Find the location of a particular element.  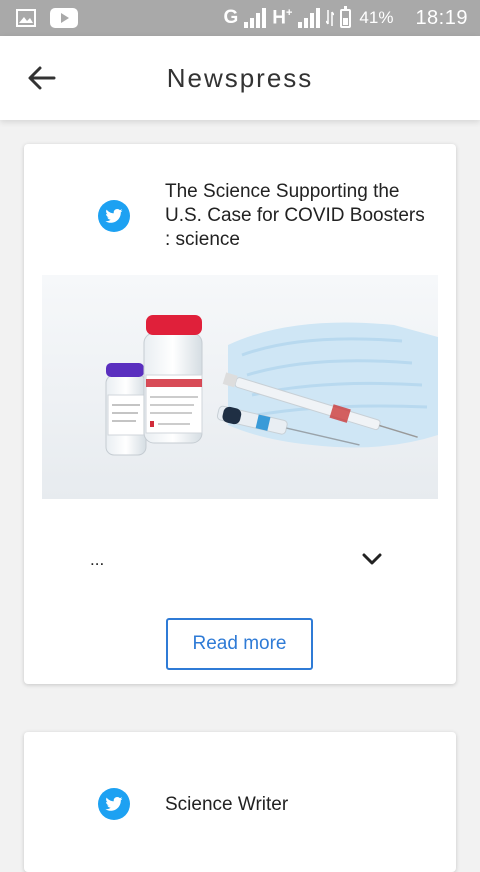

status-left is located at coordinates (47, 18).